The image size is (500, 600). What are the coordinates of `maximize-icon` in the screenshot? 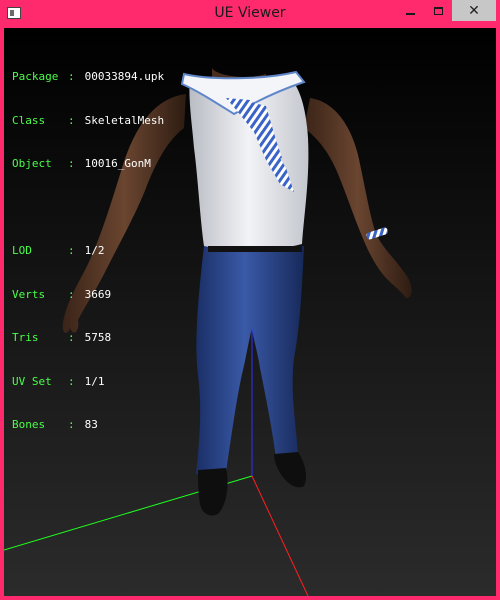 It's located at (438, 10).